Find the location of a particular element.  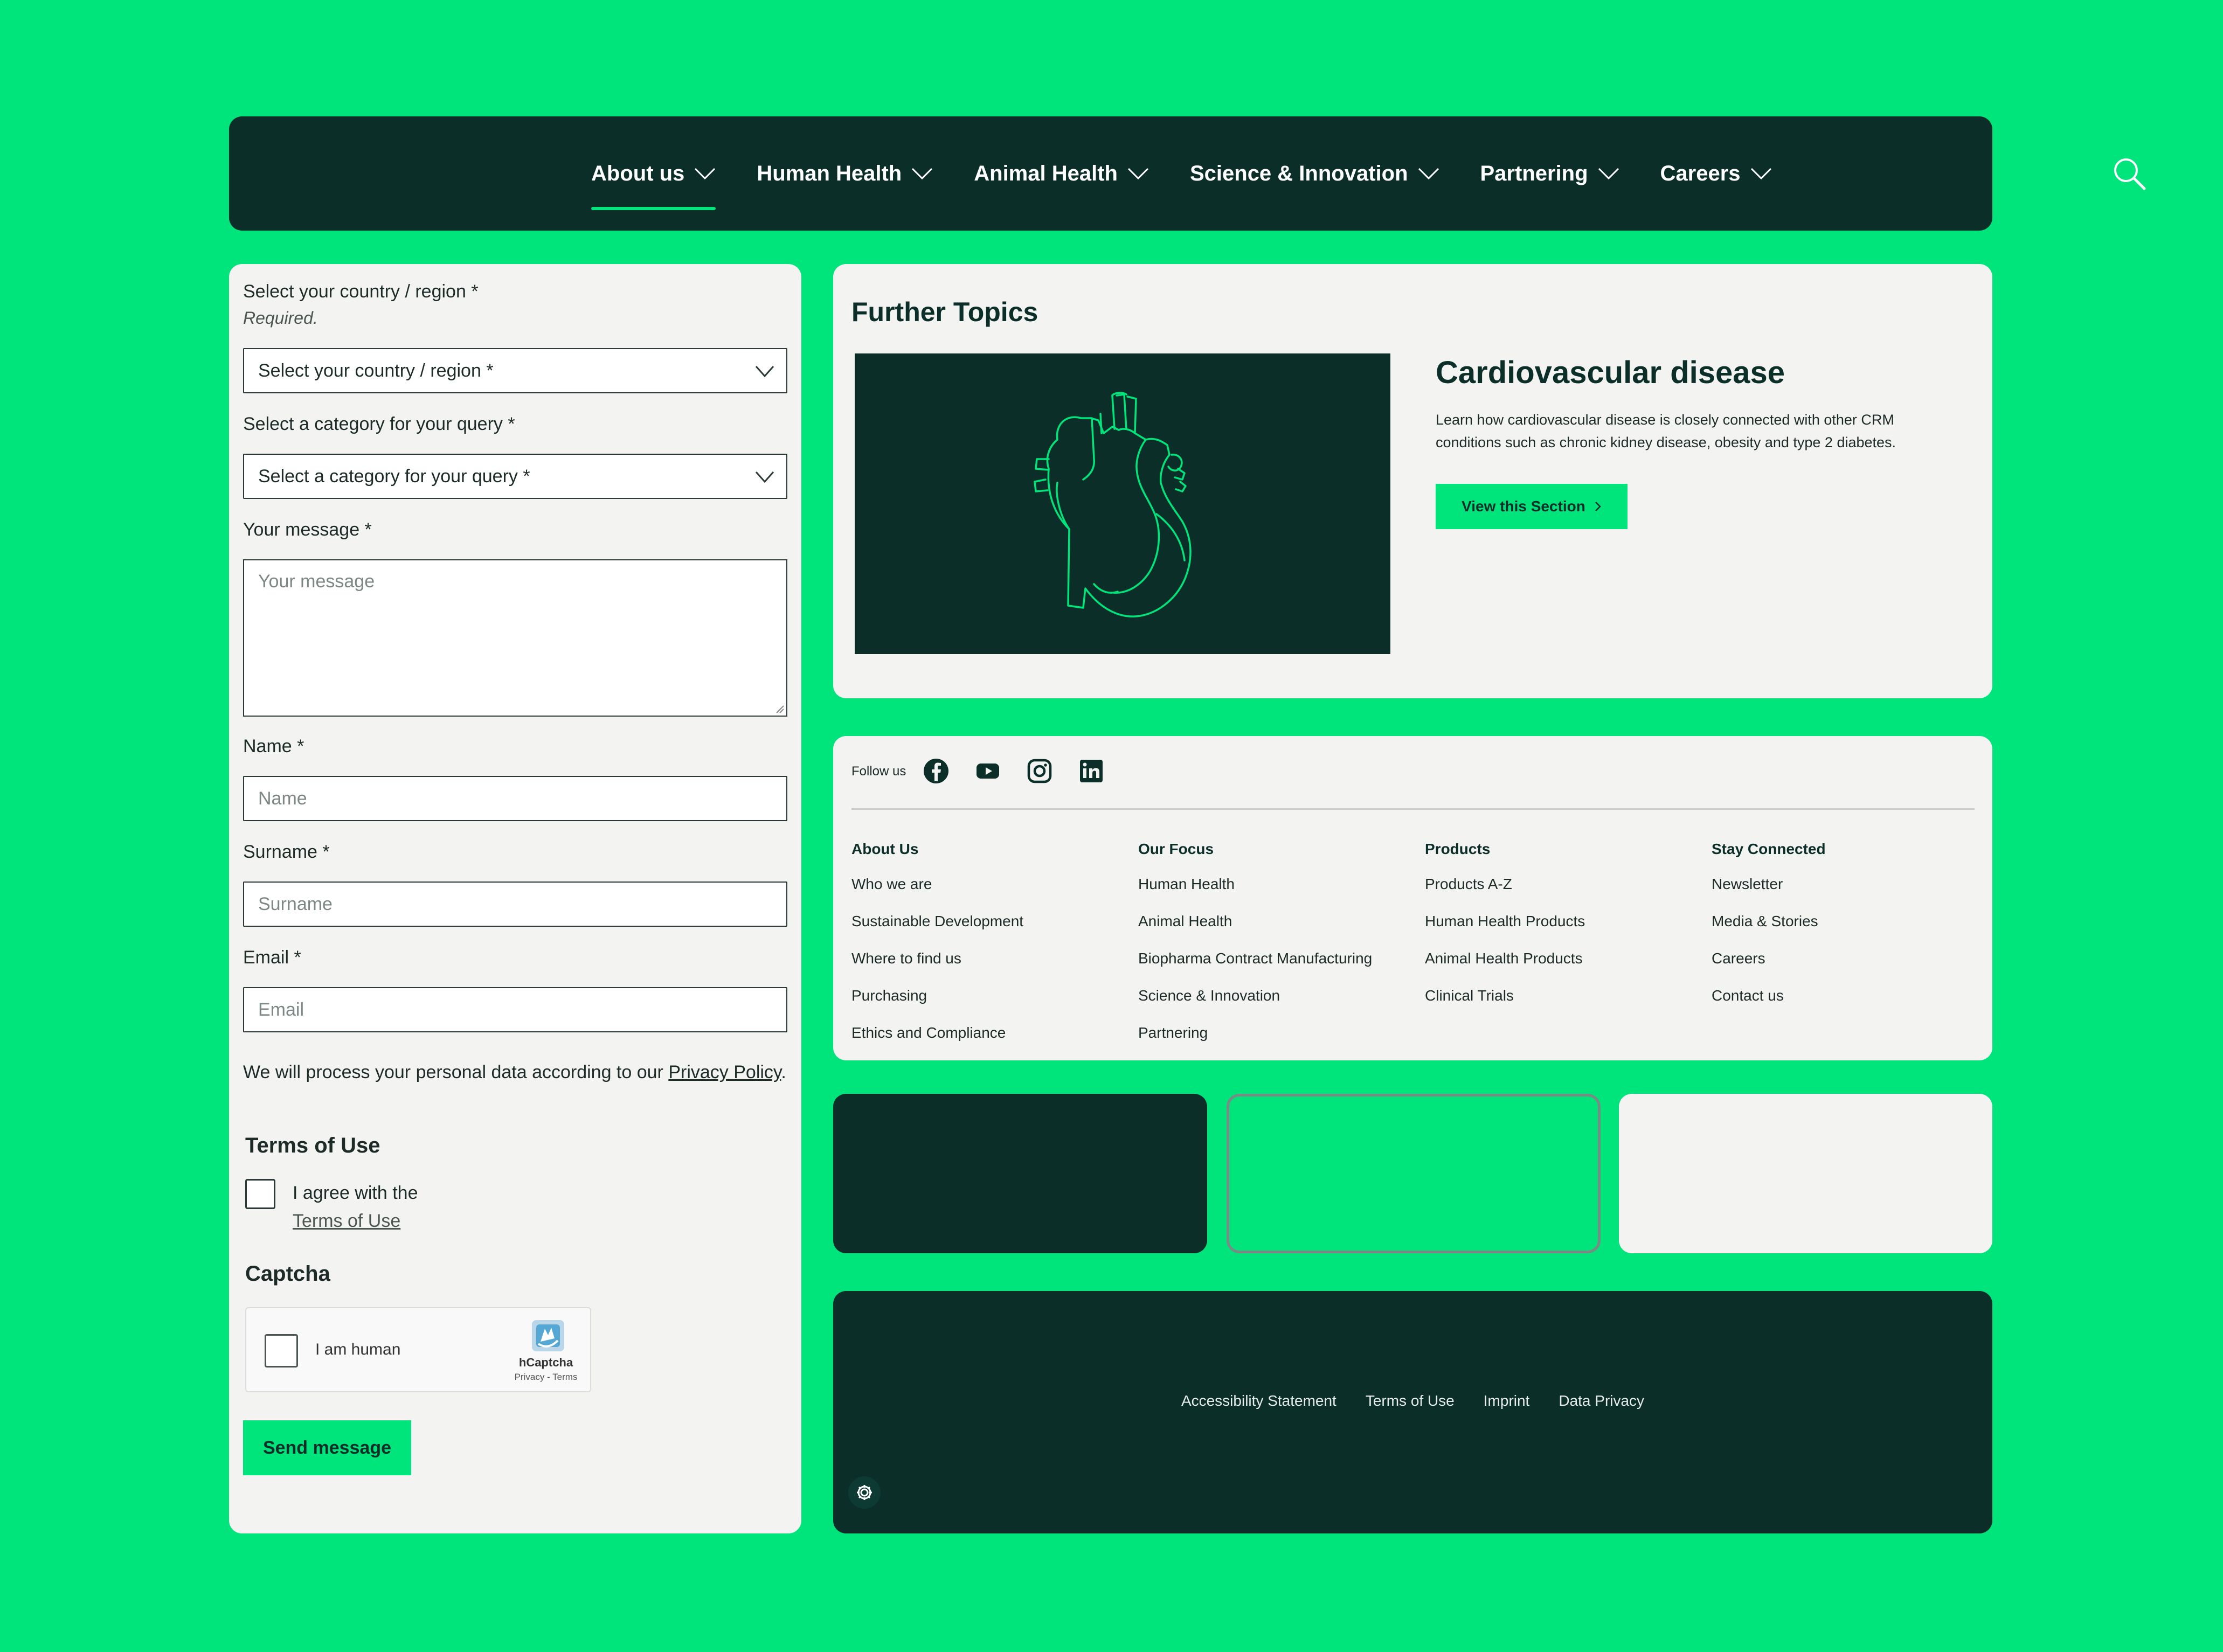

resize-handle-icon is located at coordinates (779, 708).